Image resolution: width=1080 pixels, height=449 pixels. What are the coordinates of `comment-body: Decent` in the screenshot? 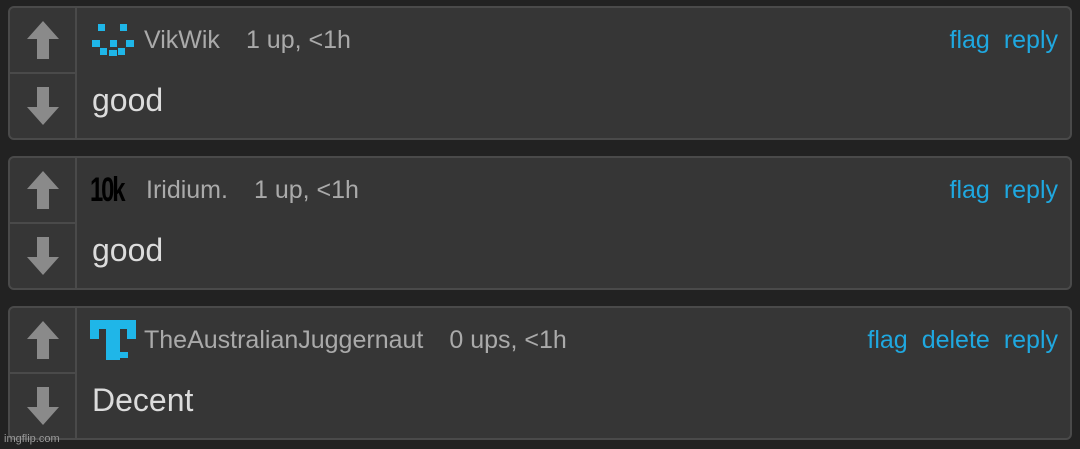 It's located at (143, 400).